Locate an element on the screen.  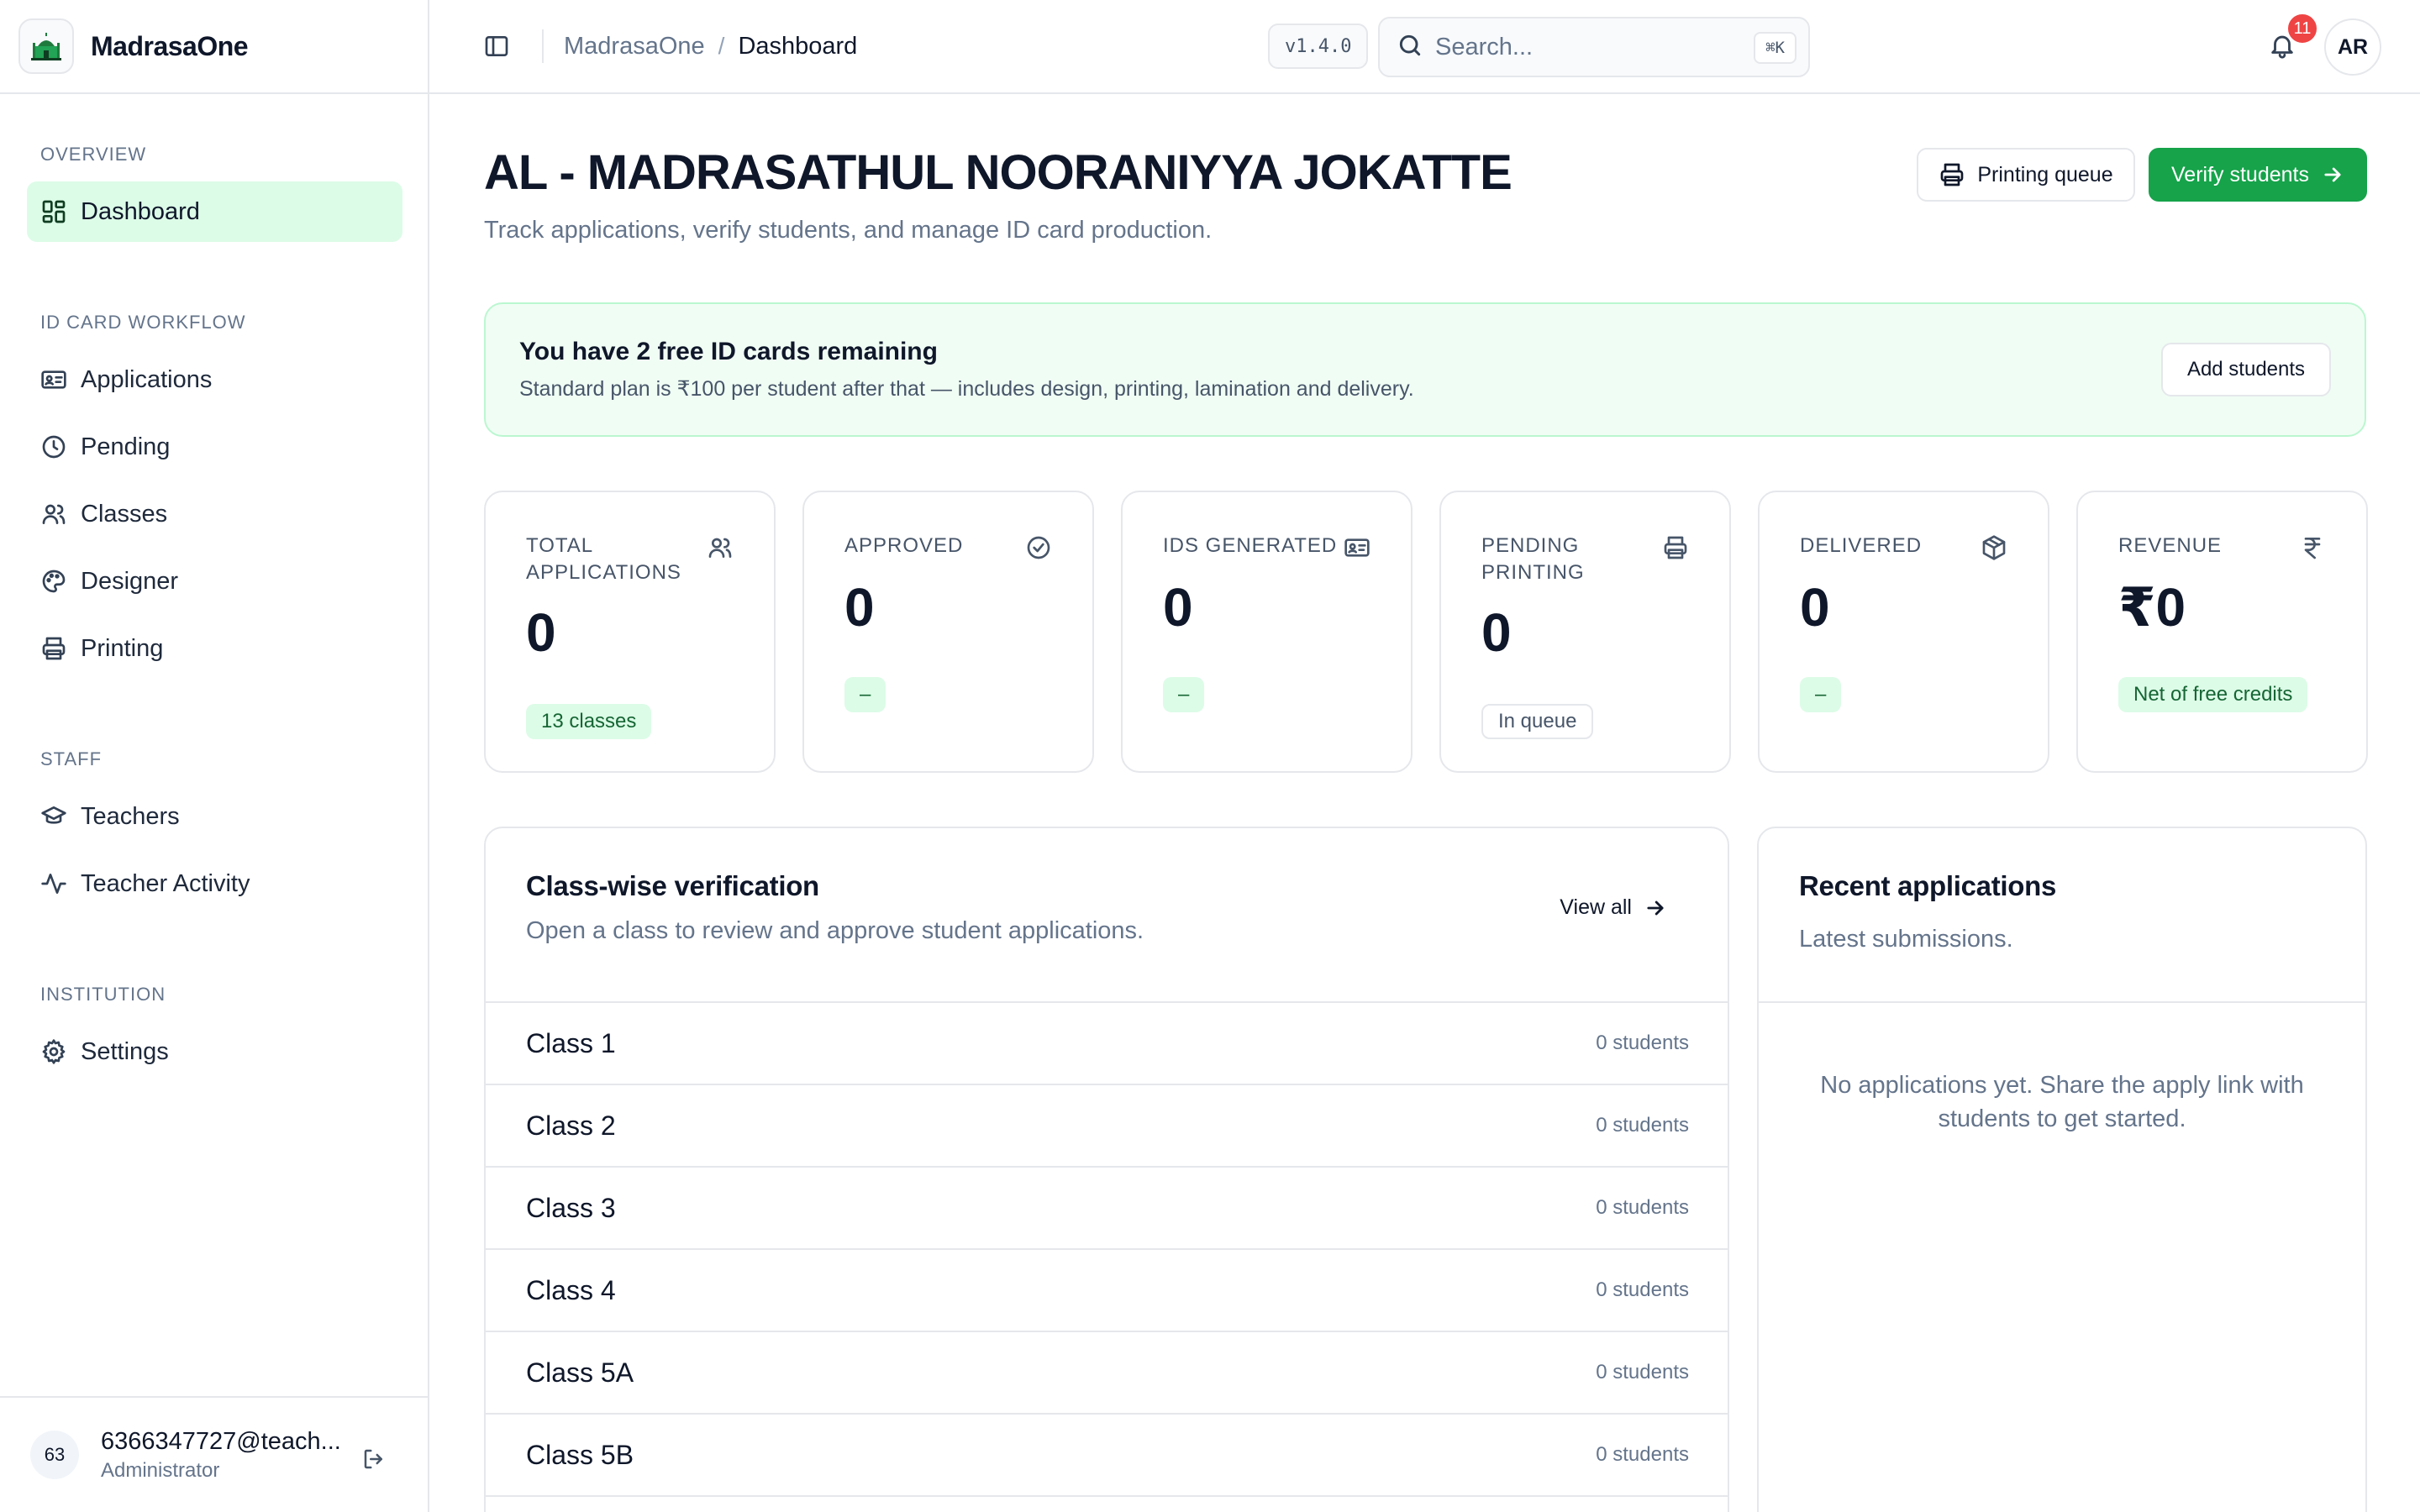
verify-students-button: Verify students is located at coordinates (2258, 175).